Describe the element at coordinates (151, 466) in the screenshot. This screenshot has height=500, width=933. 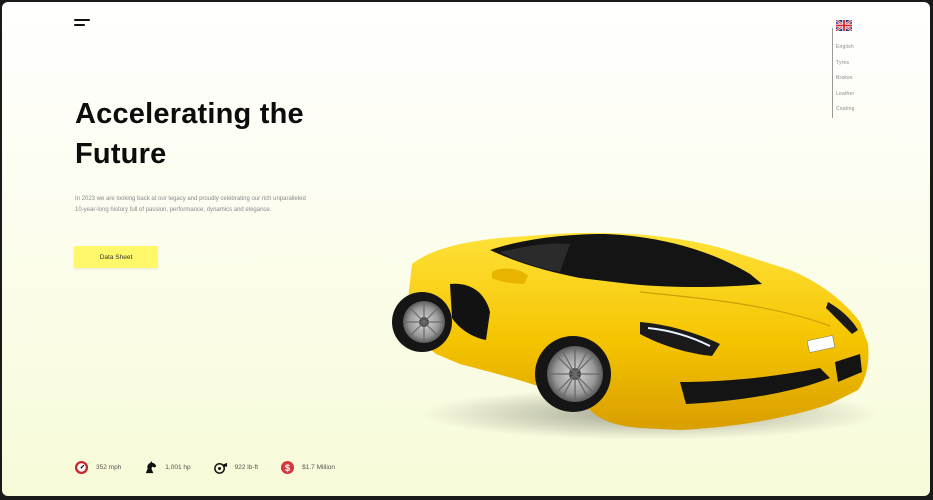
I see `horse-icon` at that location.